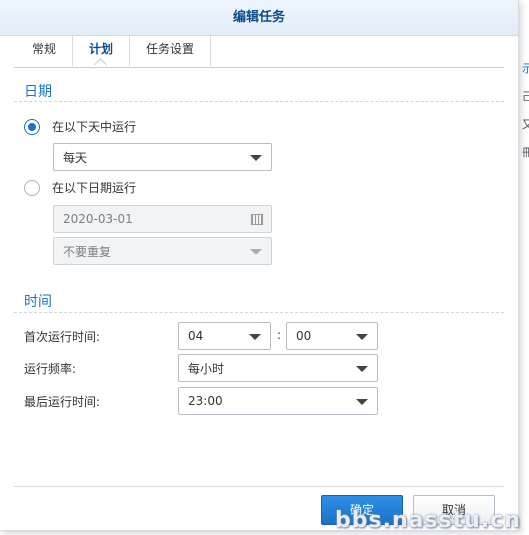 This screenshot has height=535, width=529. I want to click on radio-label: 在以下日期运行, so click(94, 188).